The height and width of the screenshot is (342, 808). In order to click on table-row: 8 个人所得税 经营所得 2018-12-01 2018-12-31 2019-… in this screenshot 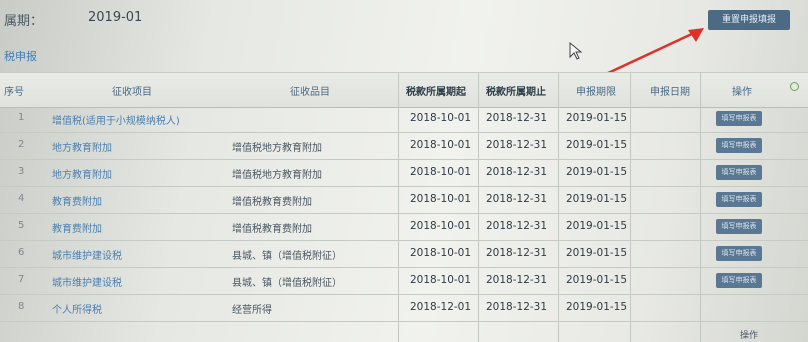, I will do `click(404, 308)`.